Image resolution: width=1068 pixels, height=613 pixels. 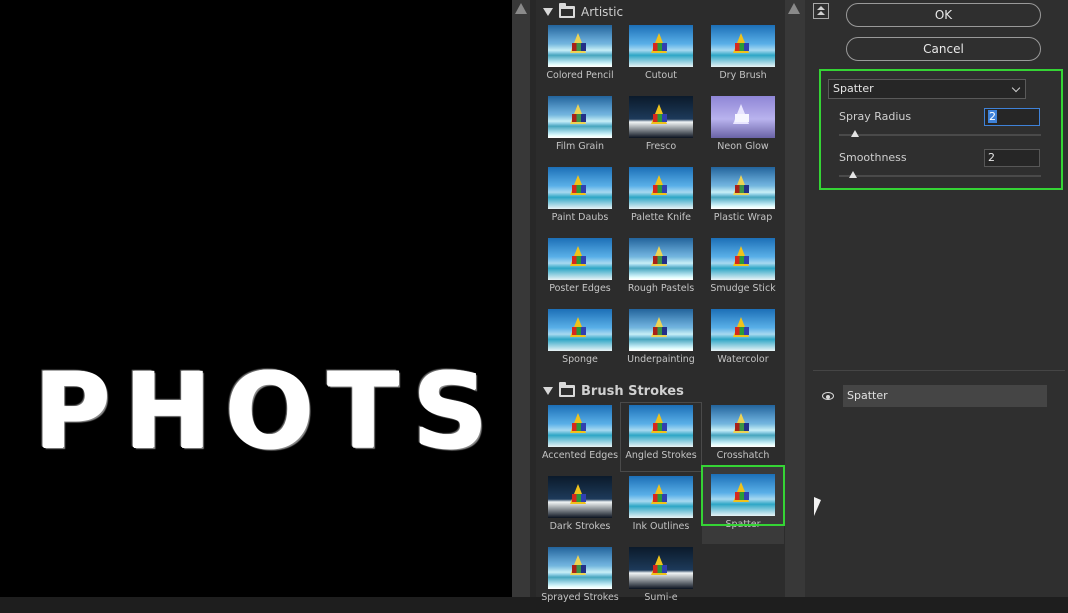 I want to click on settings-highlight-box, so click(x=941, y=129).